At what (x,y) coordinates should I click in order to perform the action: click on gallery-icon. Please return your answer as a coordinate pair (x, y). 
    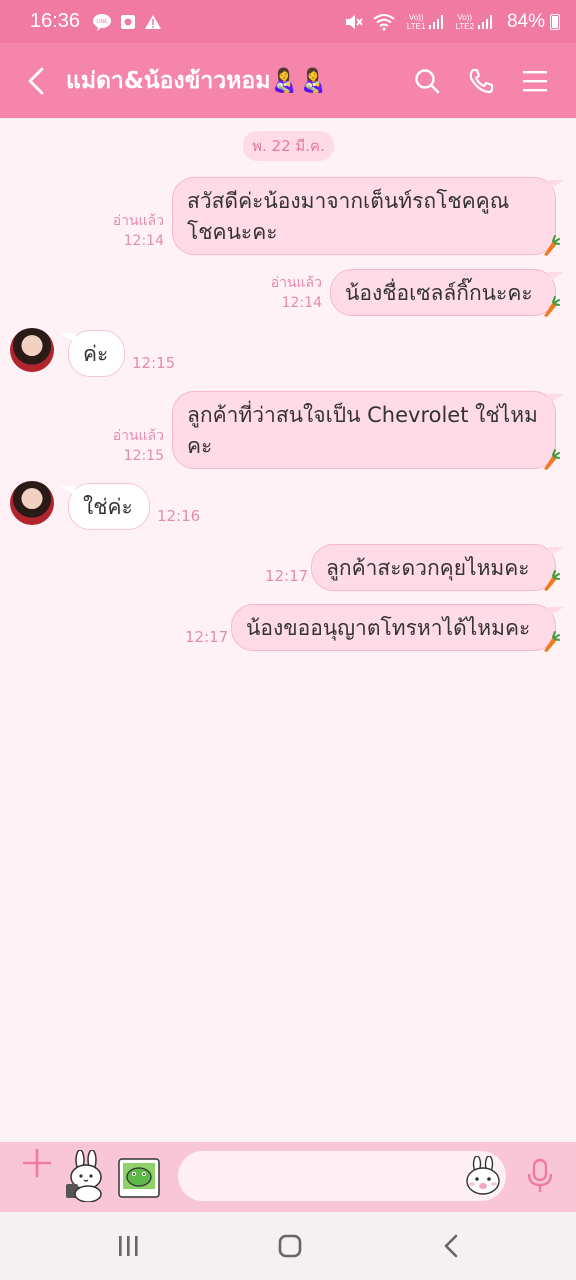
    Looking at the image, I should click on (139, 1178).